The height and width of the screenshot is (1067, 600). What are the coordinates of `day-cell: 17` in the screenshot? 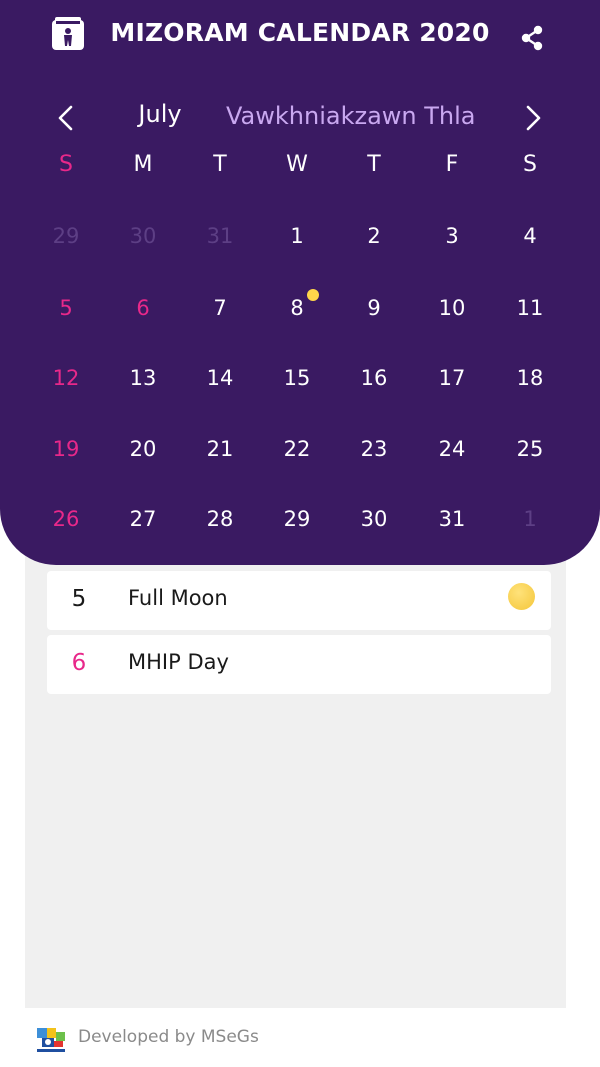 It's located at (452, 378).